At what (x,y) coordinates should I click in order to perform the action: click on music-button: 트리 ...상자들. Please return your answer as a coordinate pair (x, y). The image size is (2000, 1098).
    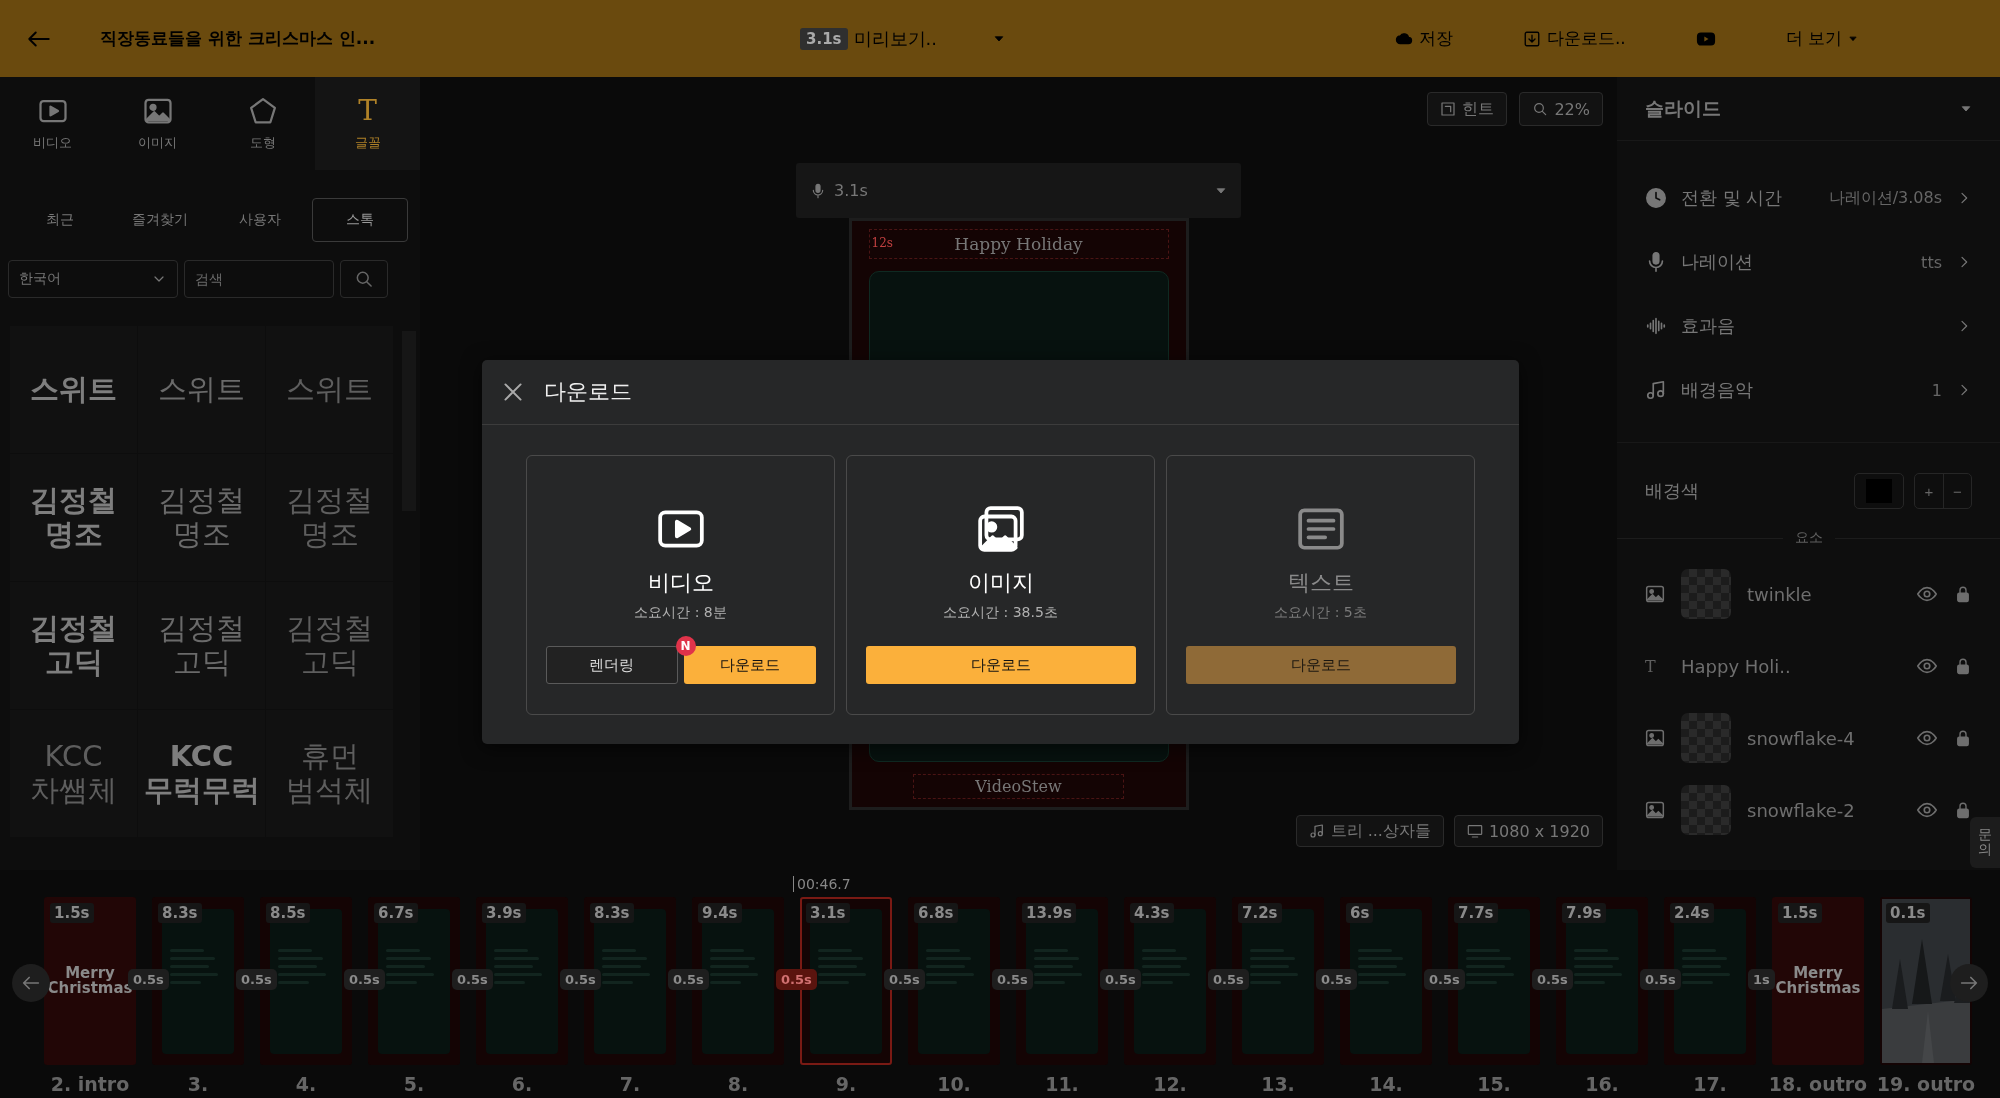
    Looking at the image, I should click on (1369, 831).